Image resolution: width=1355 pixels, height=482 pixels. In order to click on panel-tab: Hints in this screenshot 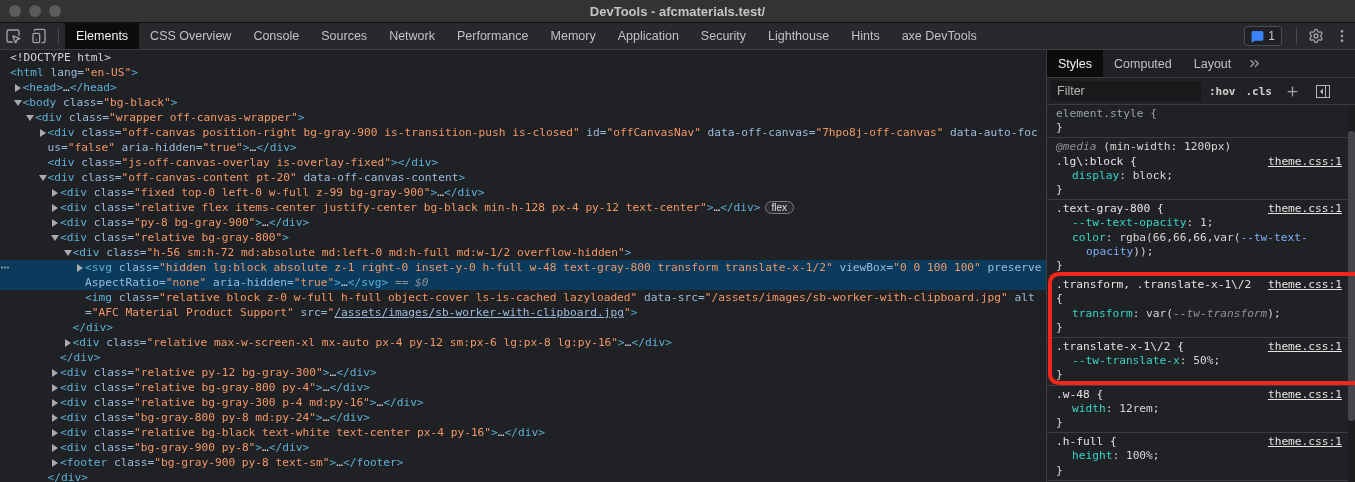, I will do `click(865, 36)`.